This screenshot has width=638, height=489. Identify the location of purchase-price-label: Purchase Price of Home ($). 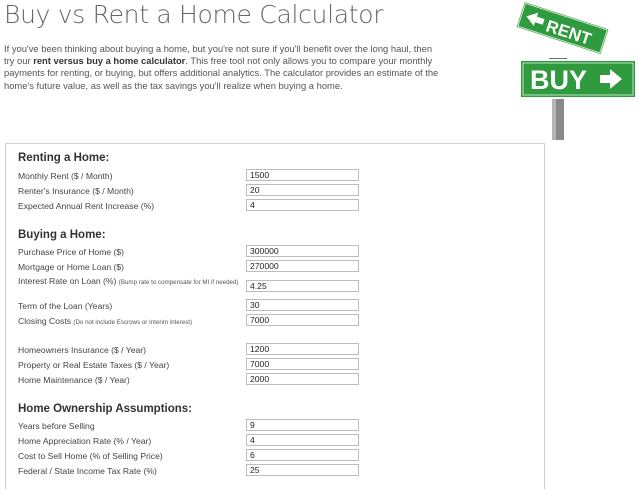
(71, 252).